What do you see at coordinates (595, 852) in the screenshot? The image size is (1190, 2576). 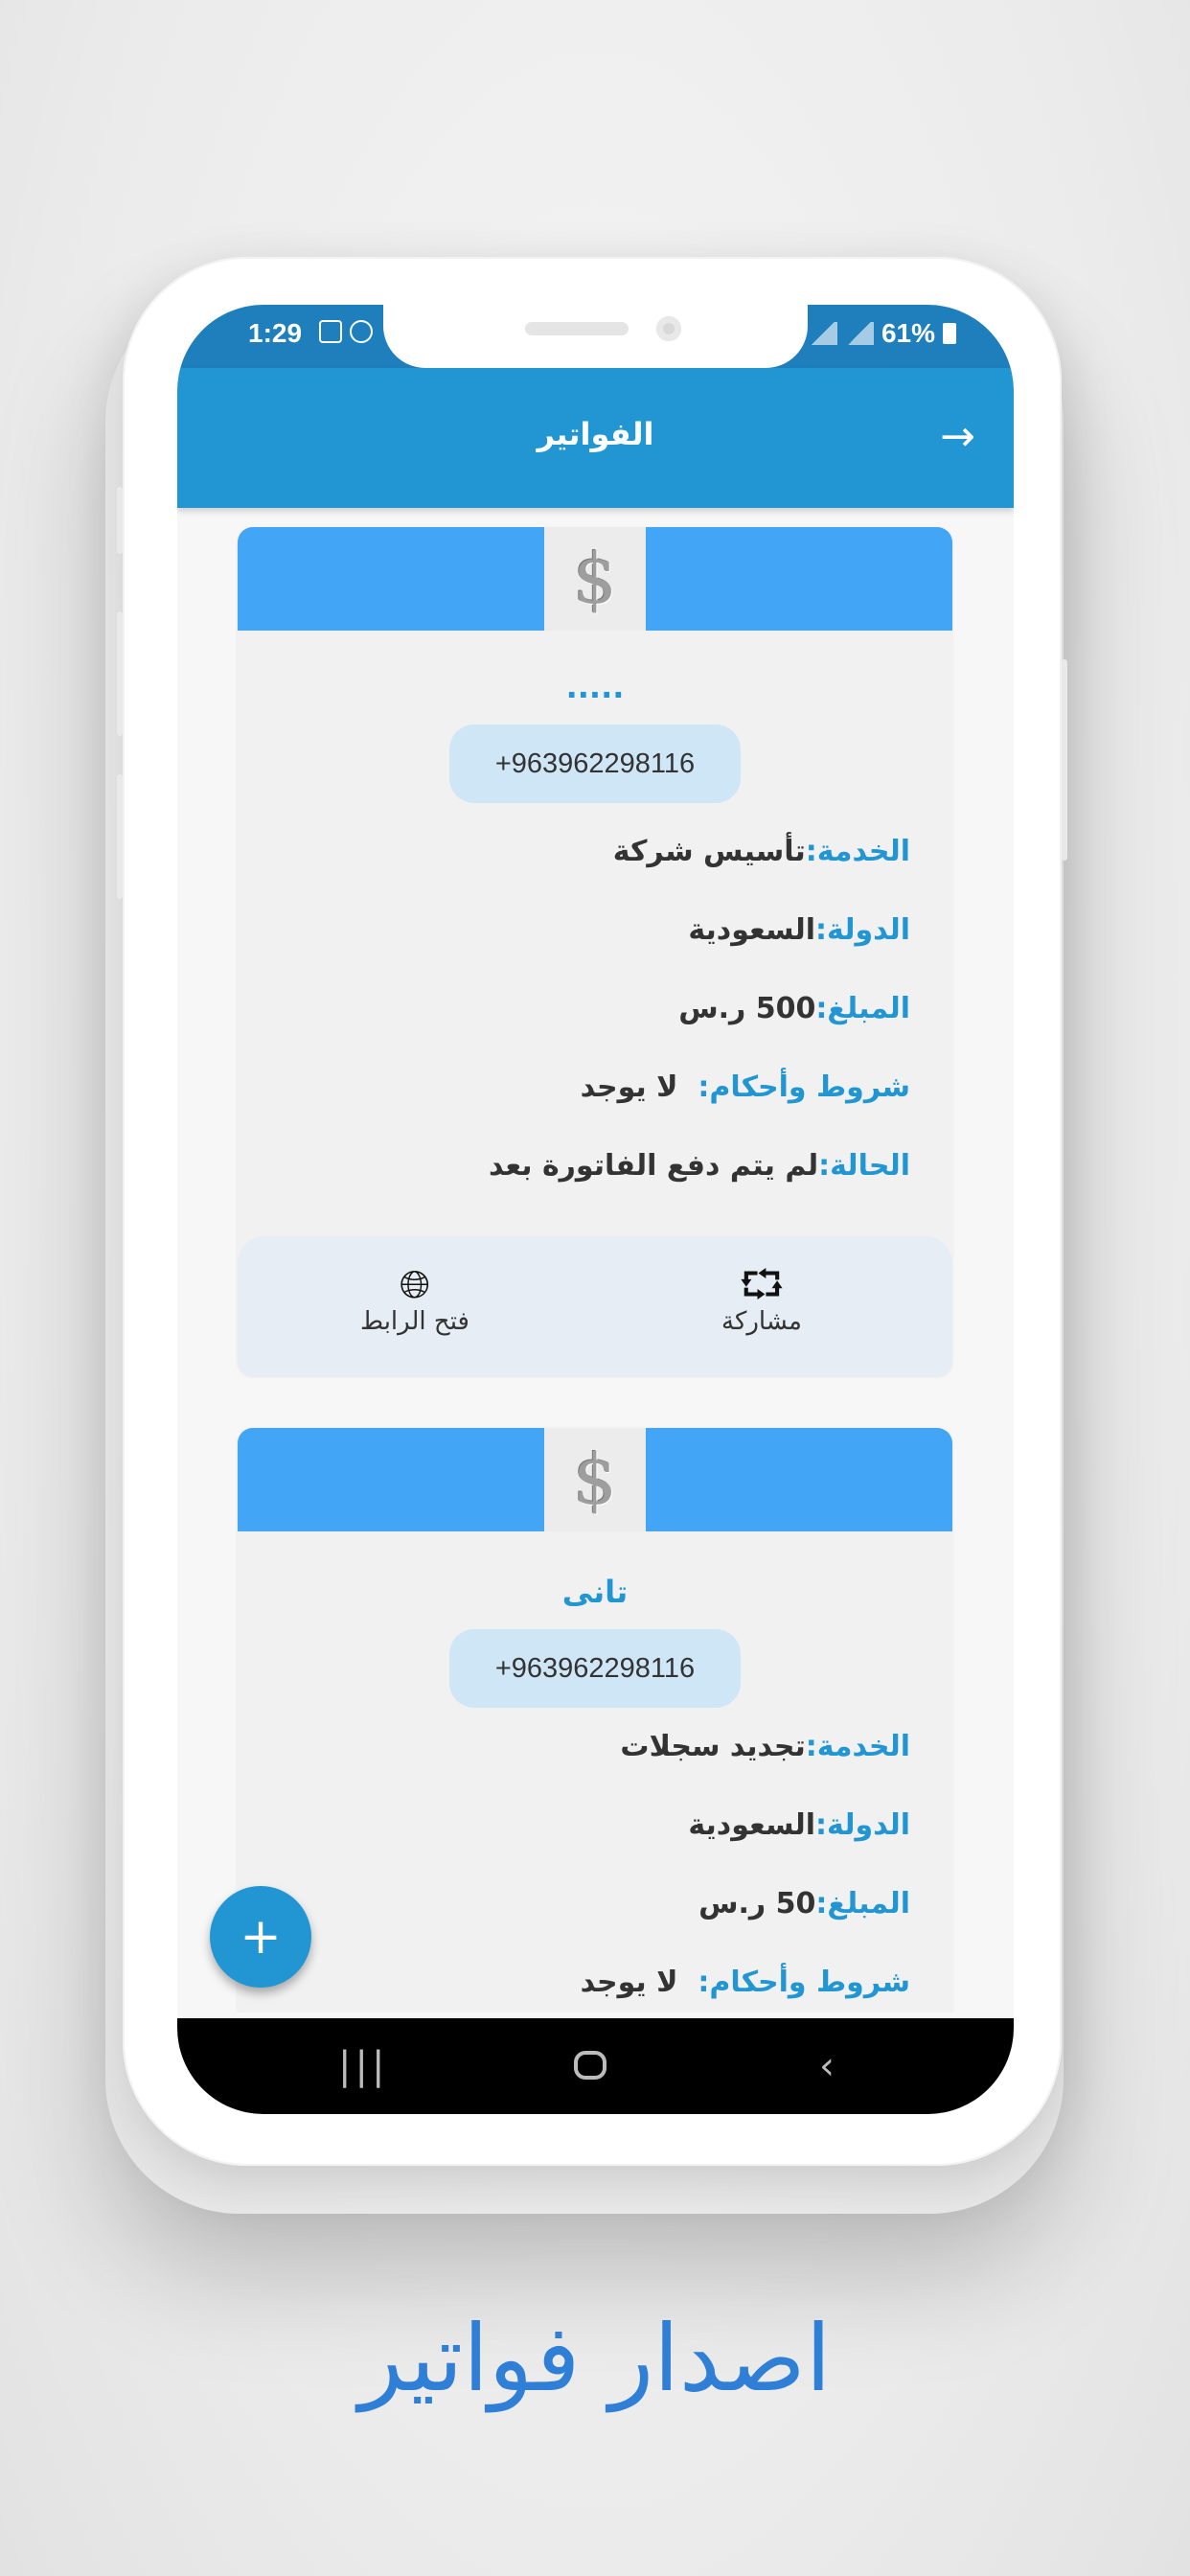 I see `field-service: الخدمة:تأسيس شركة` at bounding box center [595, 852].